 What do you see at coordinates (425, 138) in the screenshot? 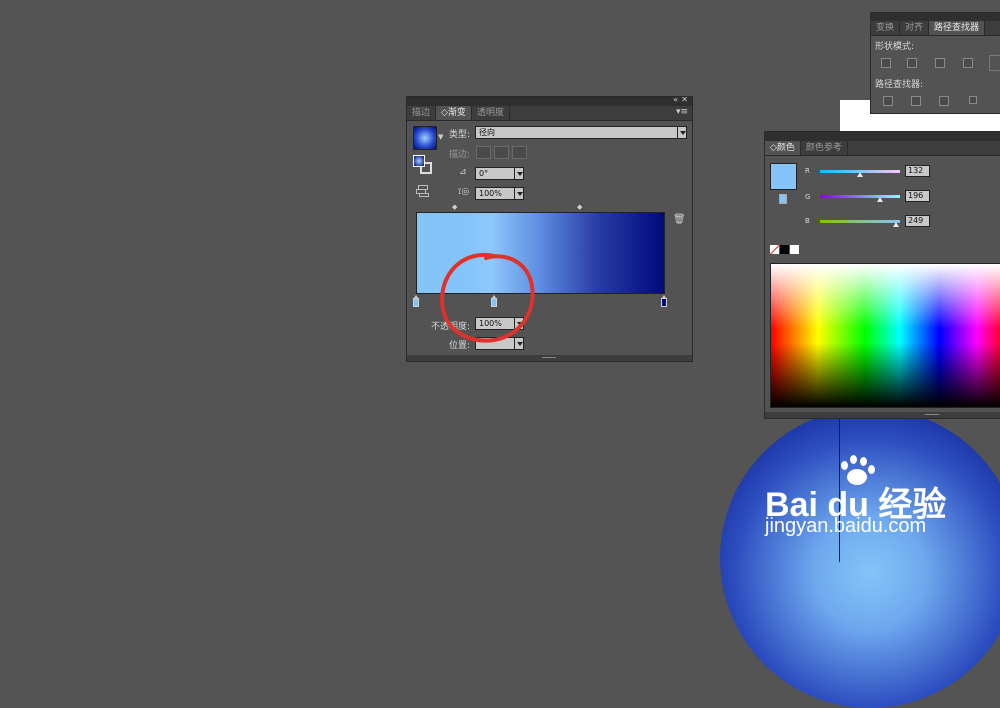
I see `gradient-preview-swatch` at bounding box center [425, 138].